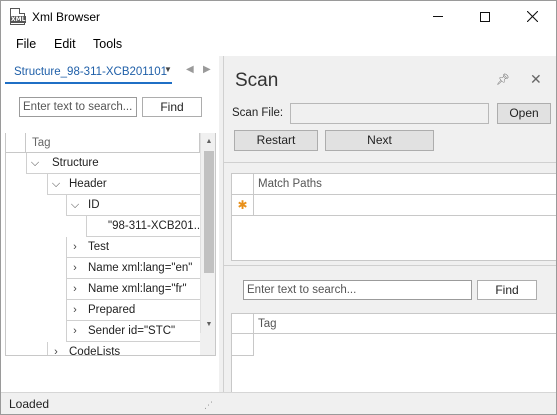 The width and height of the screenshot is (557, 415). What do you see at coordinates (394, 184) in the screenshot?
I see `match-paths-header: Match Paths` at bounding box center [394, 184].